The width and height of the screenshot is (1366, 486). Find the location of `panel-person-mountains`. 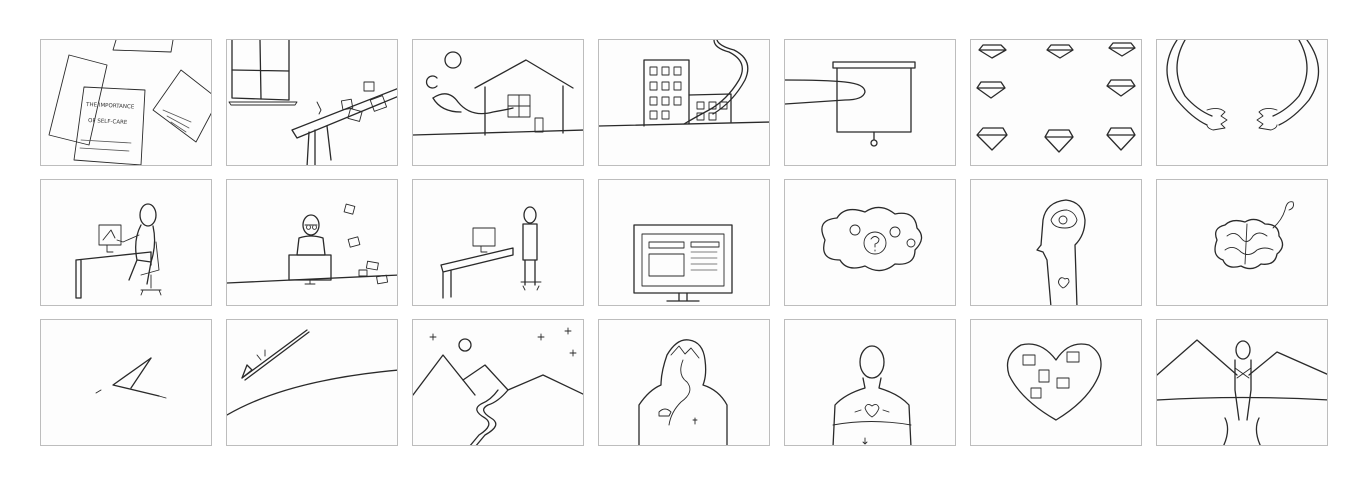

panel-person-mountains is located at coordinates (1242, 382).